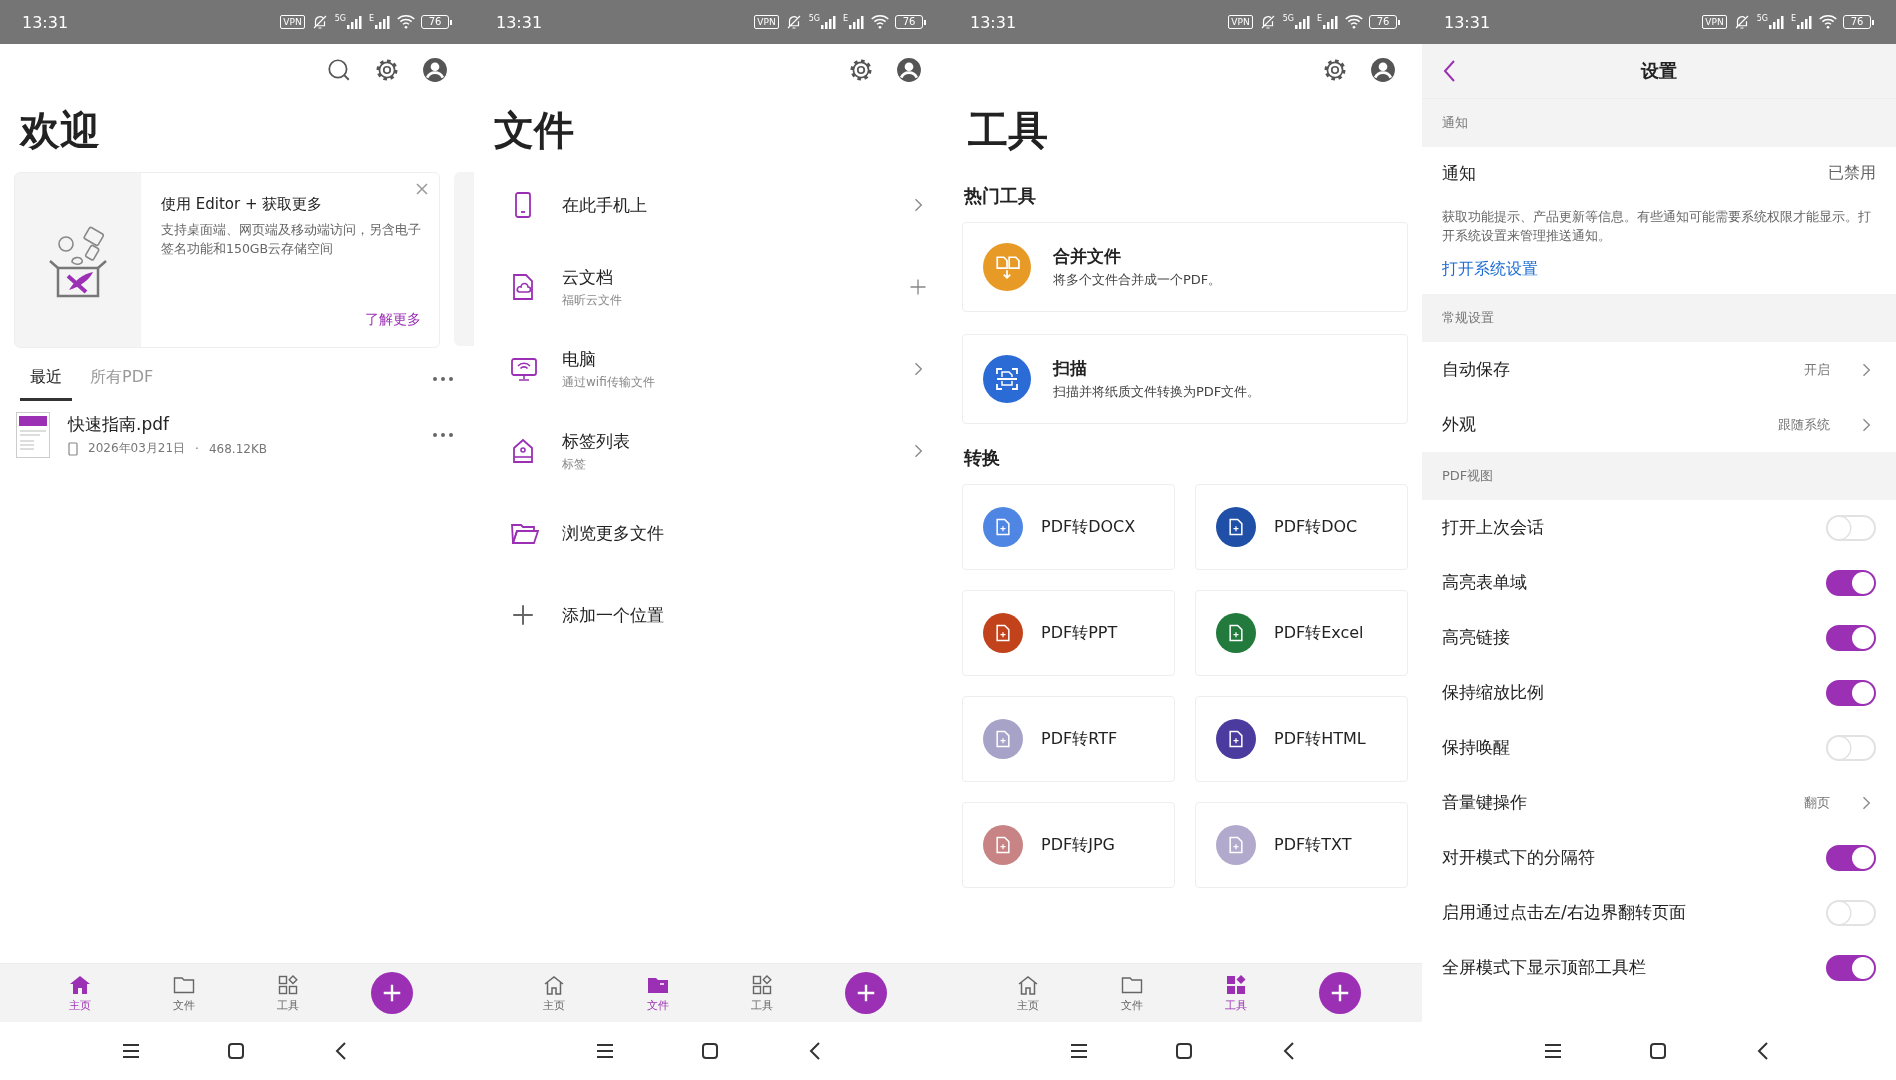 The width and height of the screenshot is (1896, 1080). What do you see at coordinates (1068, 739) in the screenshot?
I see `convert-card: PDF转RTF` at bounding box center [1068, 739].